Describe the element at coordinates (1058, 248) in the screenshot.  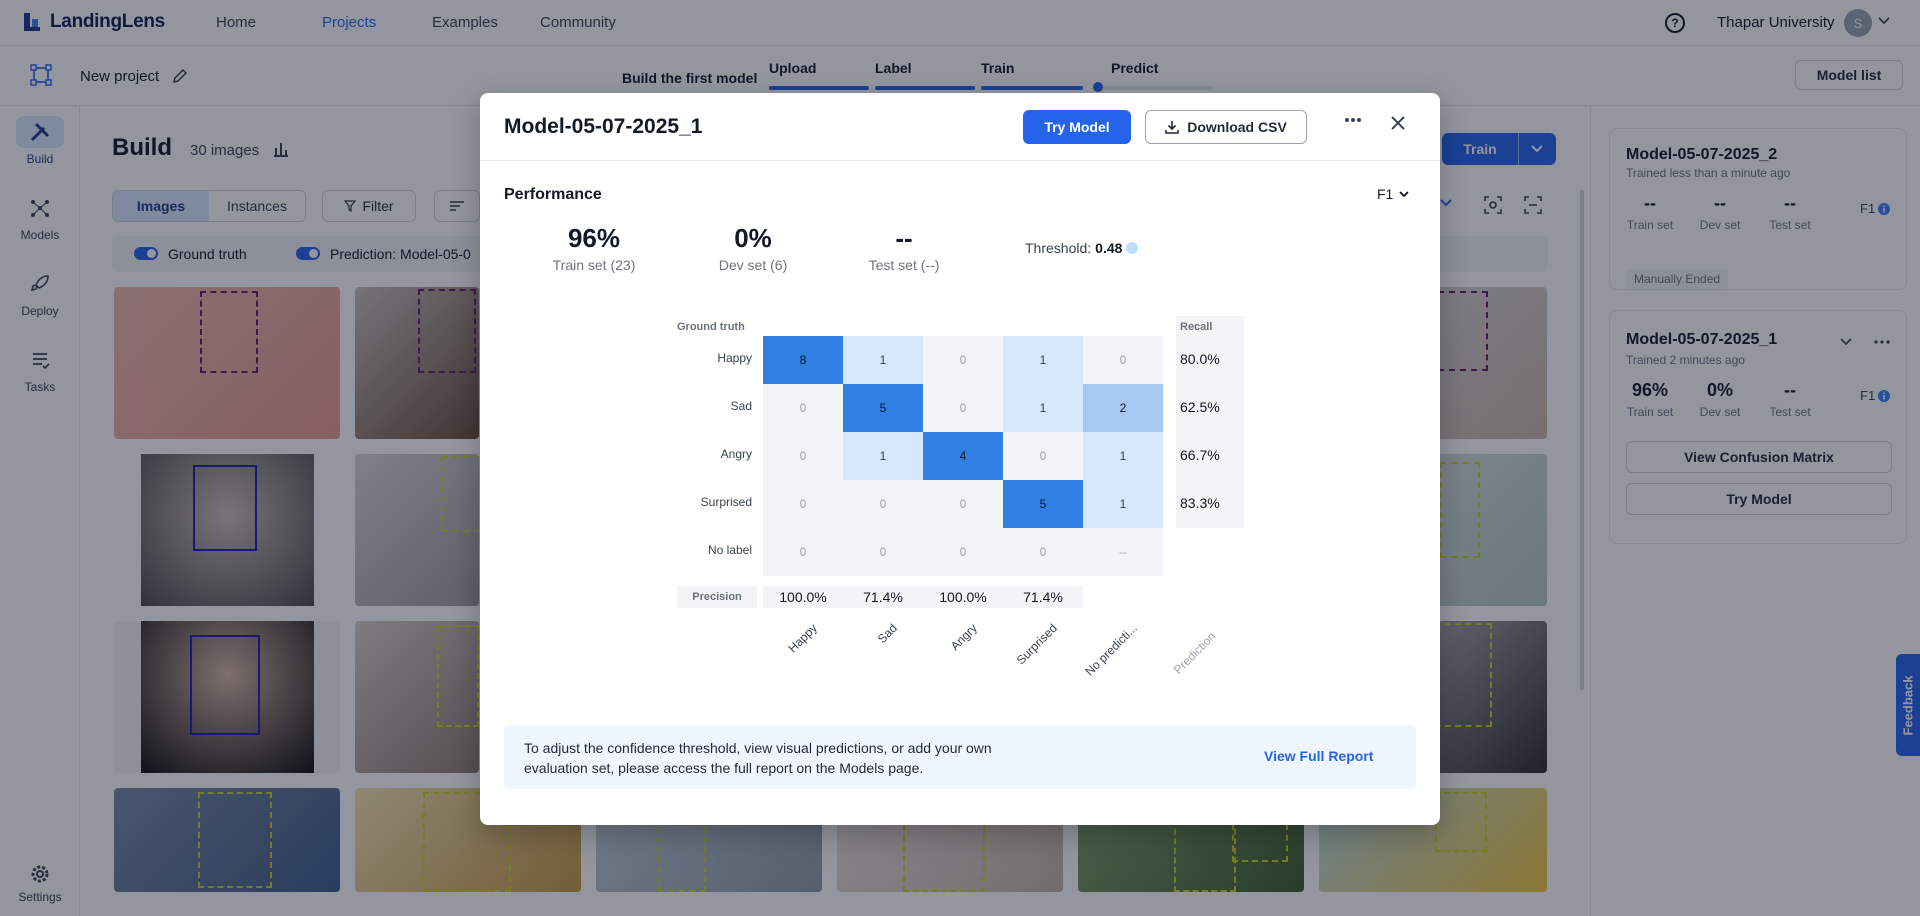
I see `threshold-label: Threshold:` at that location.